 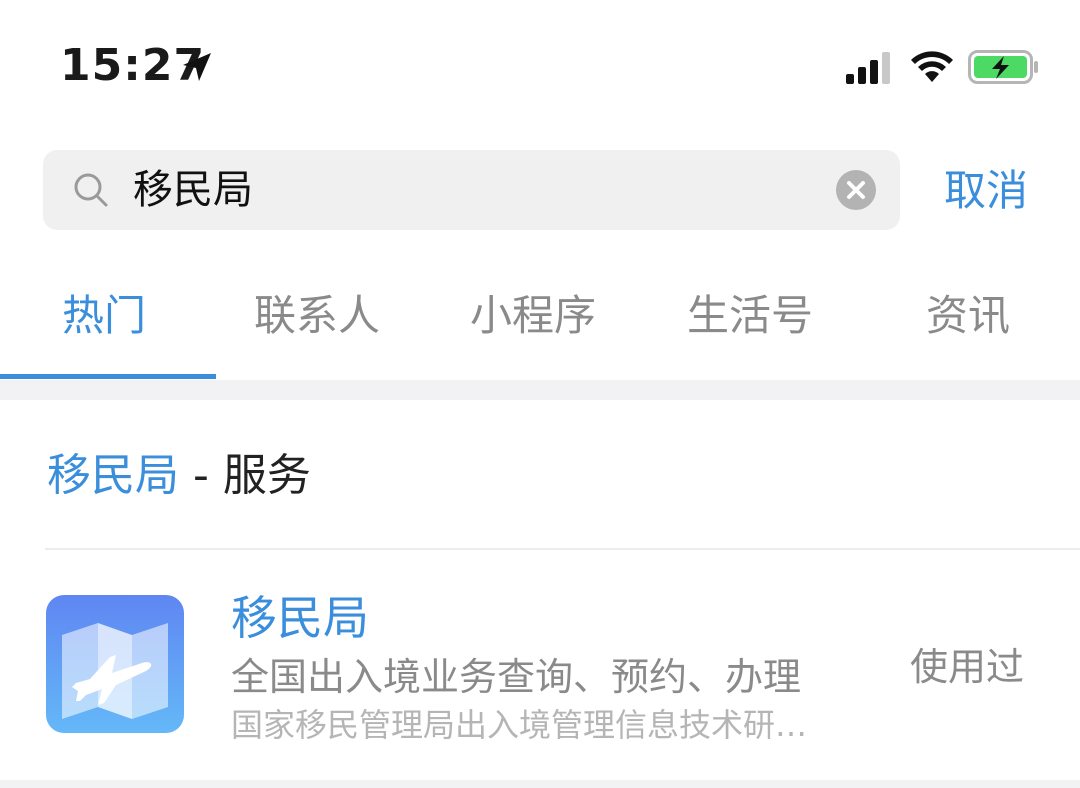 What do you see at coordinates (300, 618) in the screenshot?
I see `result-title: 移民局` at bounding box center [300, 618].